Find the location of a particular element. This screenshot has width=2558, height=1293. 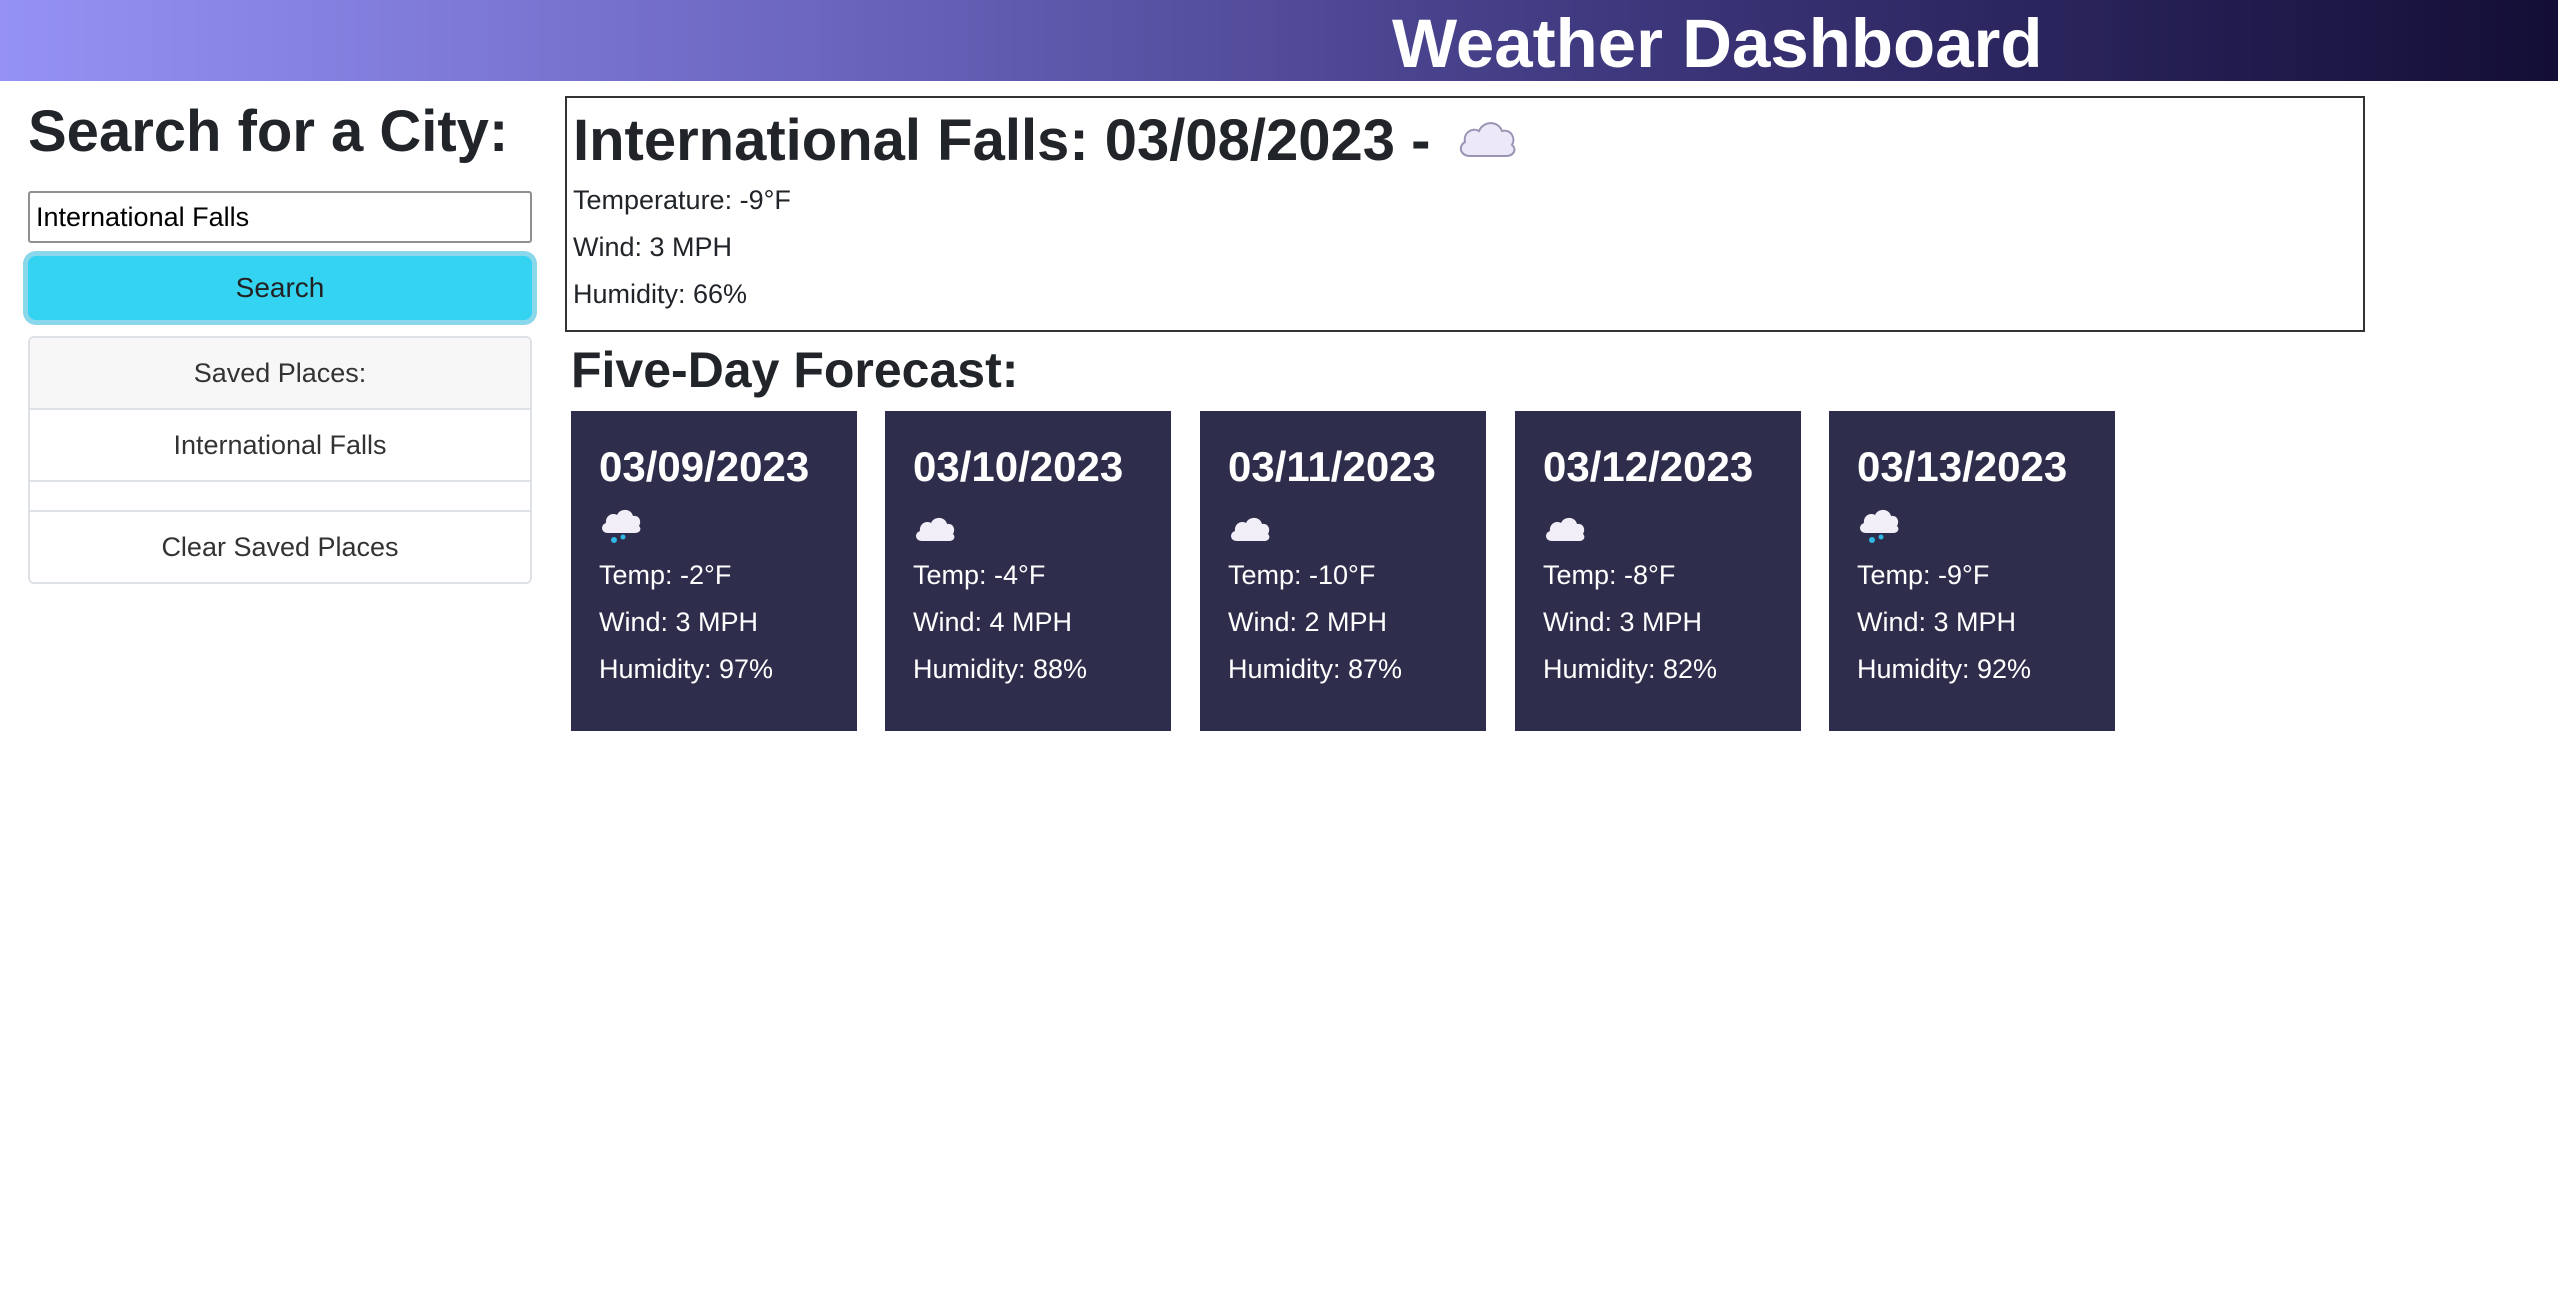

forecast-date: 03/13/2023 is located at coordinates (1962, 466).